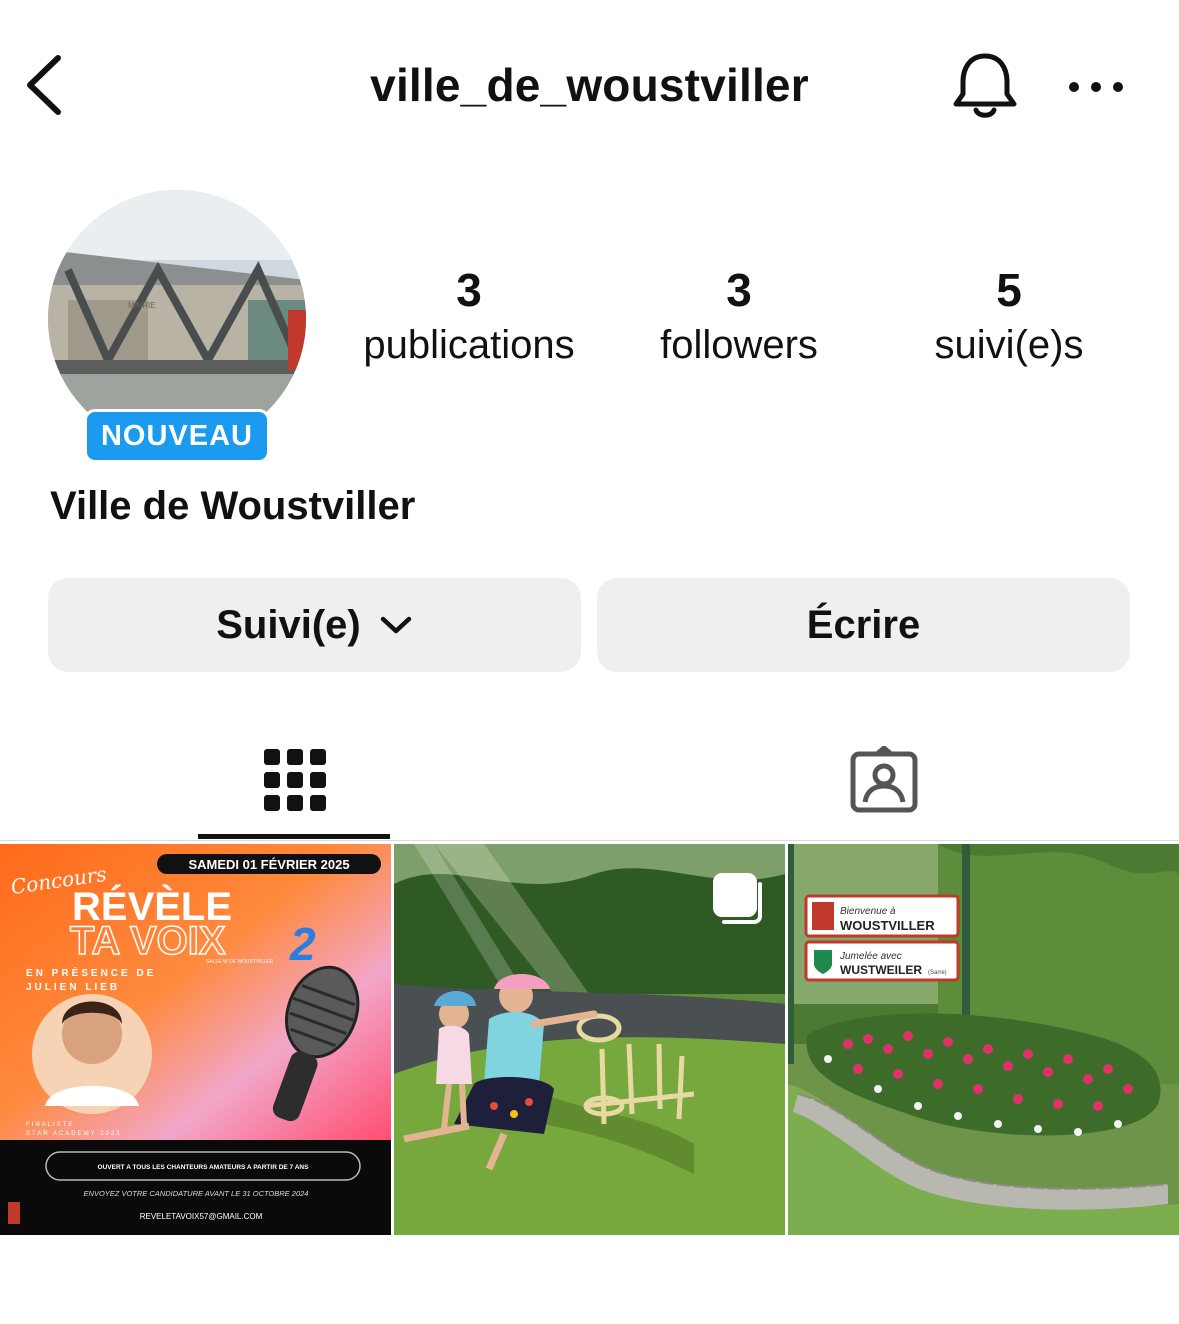 The width and height of the screenshot is (1179, 1324). Describe the element at coordinates (1009, 317) in the screenshot. I see `stat-following: 5 suivi(e)s` at that location.